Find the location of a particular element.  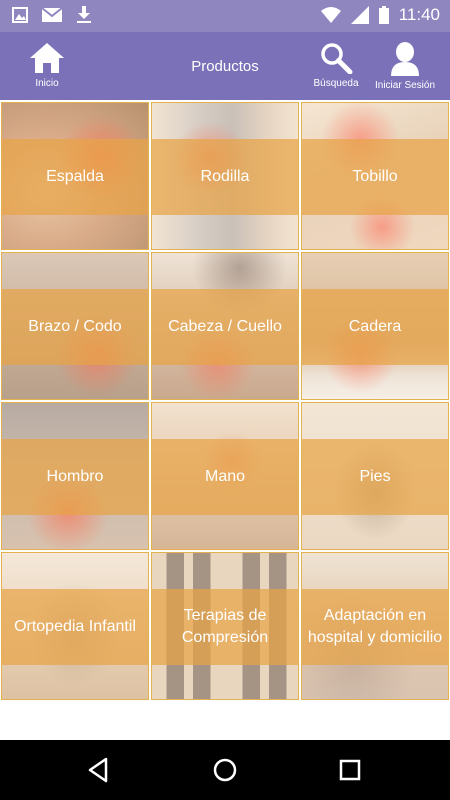

home-button: Inicio is located at coordinates (47, 66).